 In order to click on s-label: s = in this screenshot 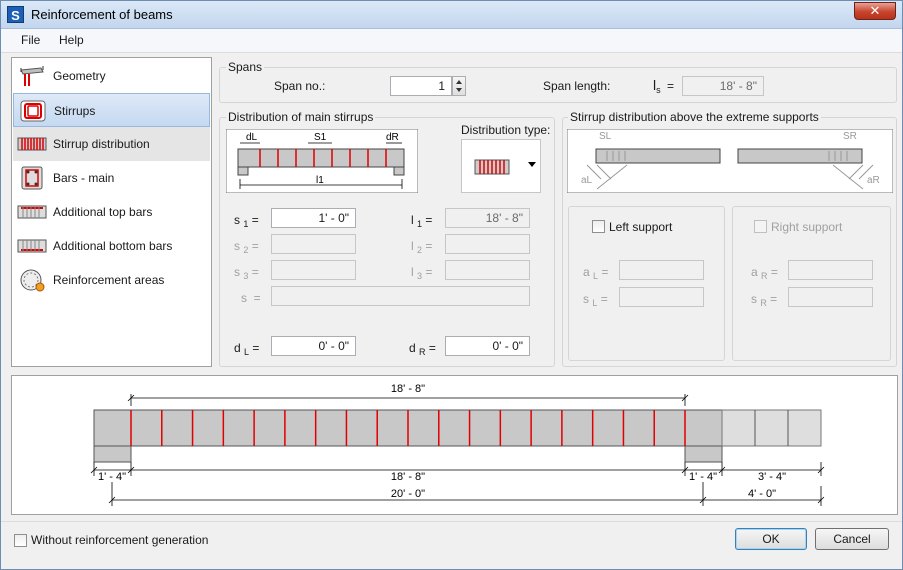, I will do `click(251, 298)`.